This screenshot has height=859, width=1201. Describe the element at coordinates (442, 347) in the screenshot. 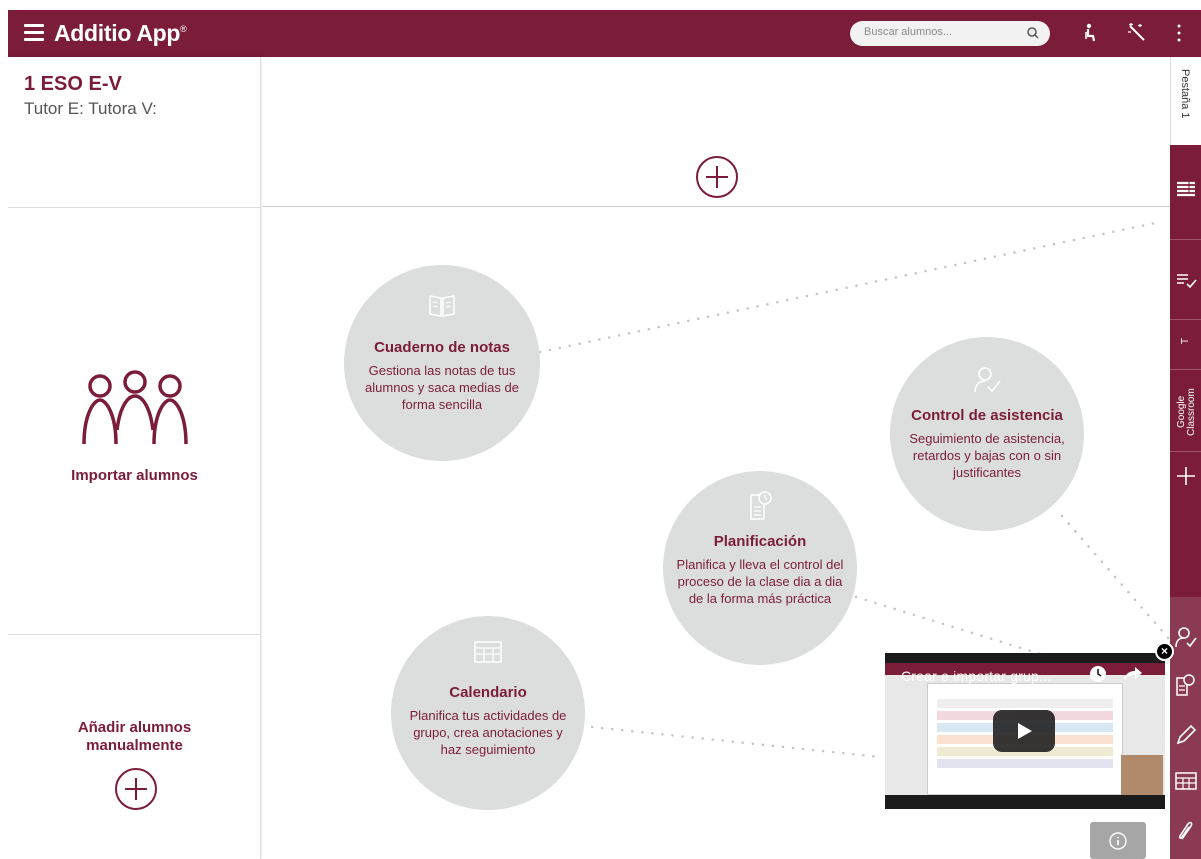

I see `feature-title: Cuaderno de notas` at that location.